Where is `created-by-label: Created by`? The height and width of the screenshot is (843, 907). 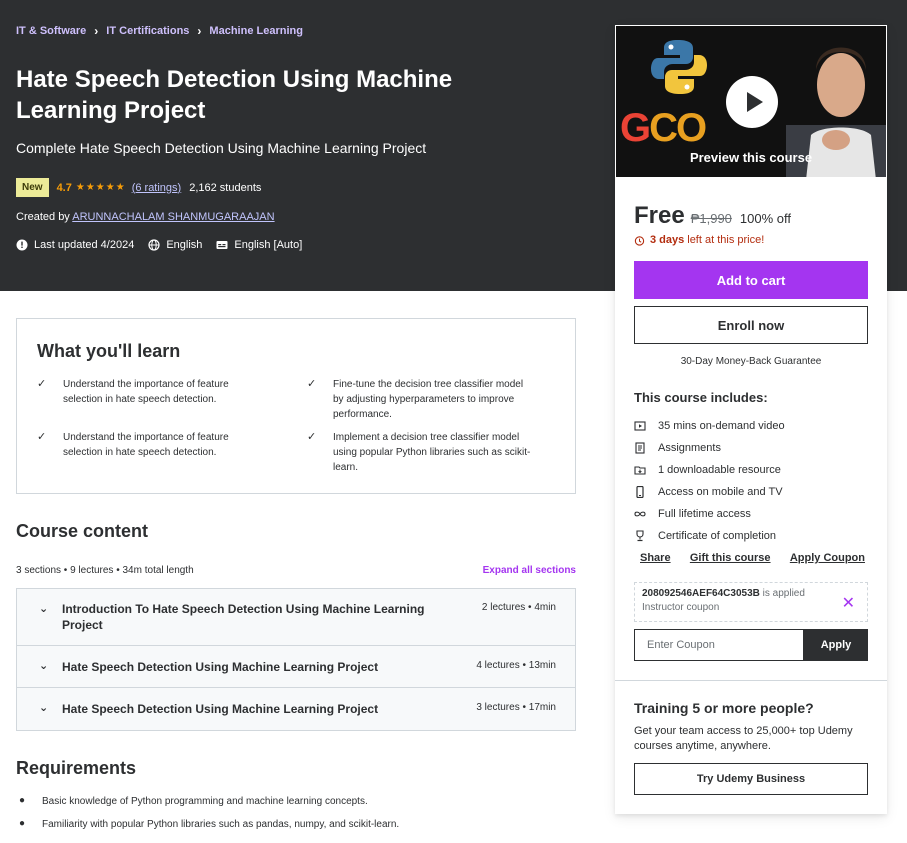
created-by-label: Created by is located at coordinates (43, 217).